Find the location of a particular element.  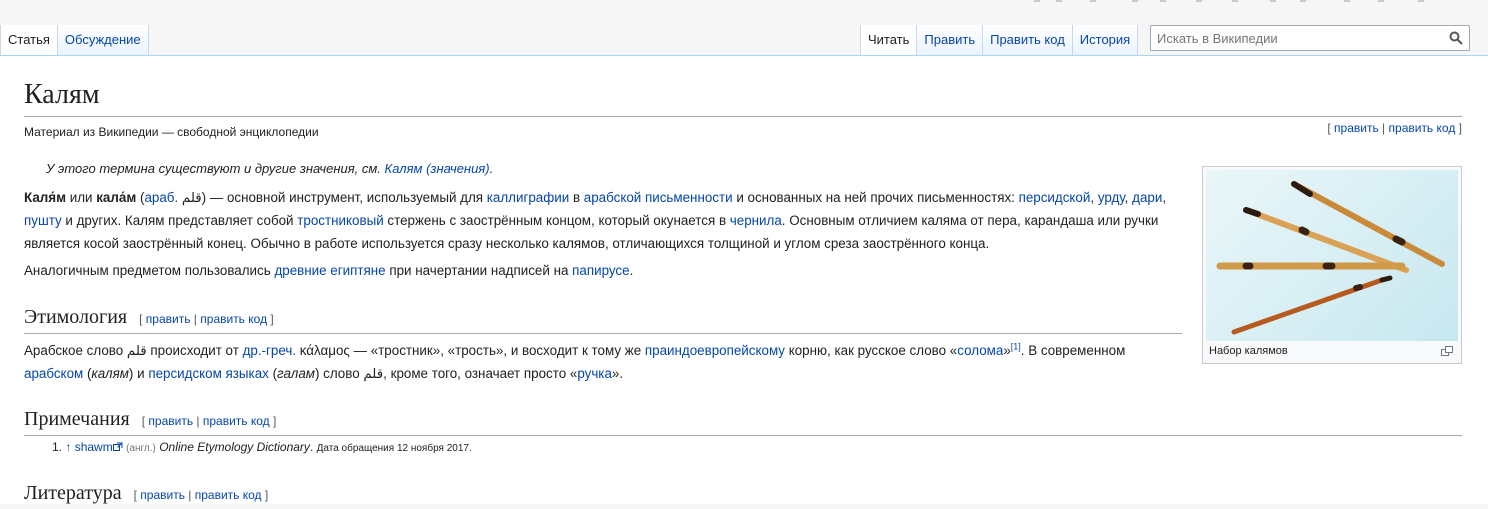

search-input is located at coordinates (1297, 38).